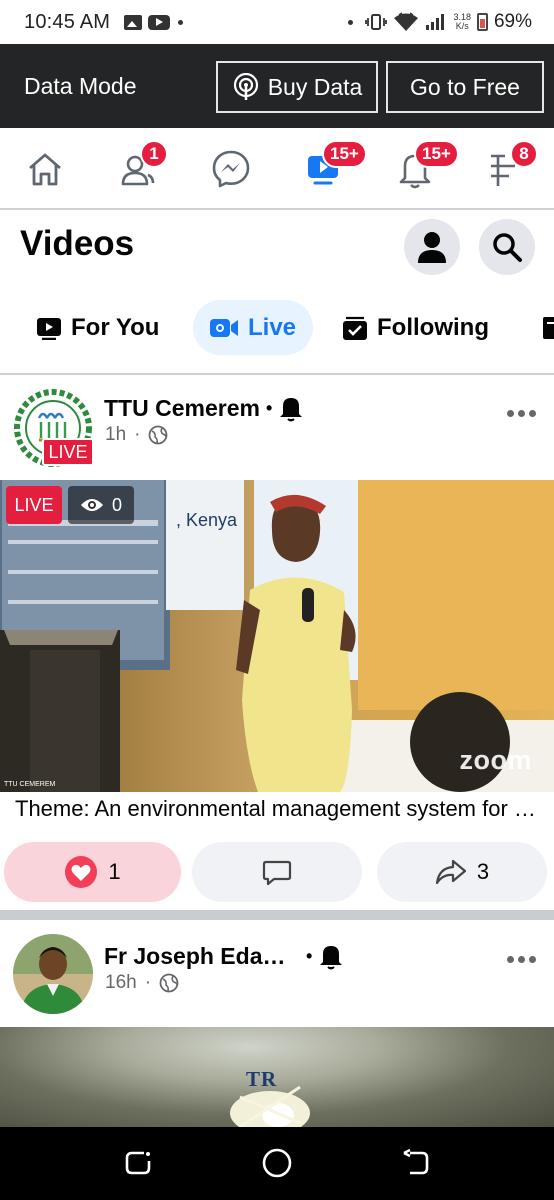  What do you see at coordinates (138, 1163) in the screenshot?
I see `recent-apps-icon` at bounding box center [138, 1163].